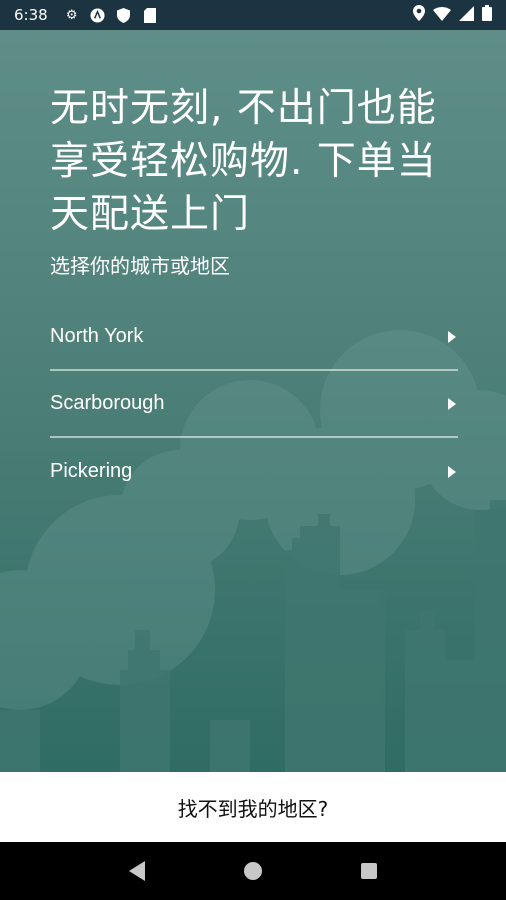  I want to click on city-label: Pickering, so click(91, 471).